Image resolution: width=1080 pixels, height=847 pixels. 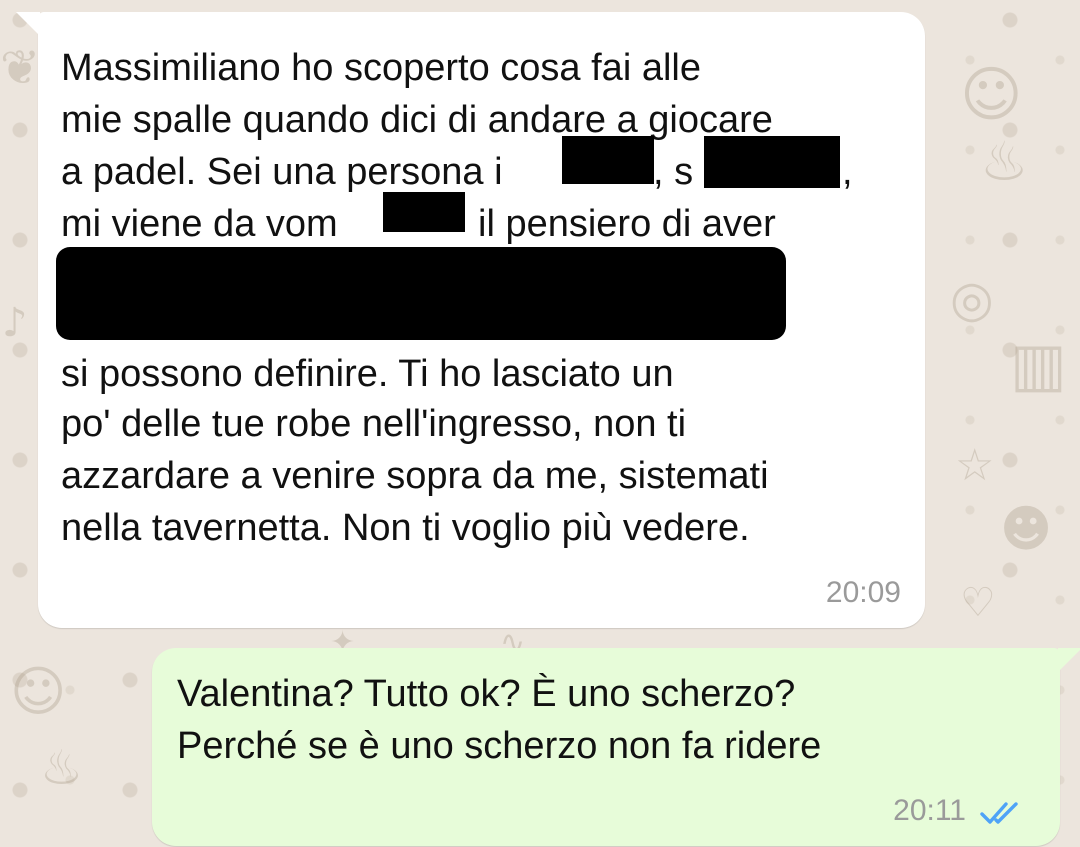 What do you see at coordinates (673, 172) in the screenshot?
I see `message-text-line-3b: , s` at bounding box center [673, 172].